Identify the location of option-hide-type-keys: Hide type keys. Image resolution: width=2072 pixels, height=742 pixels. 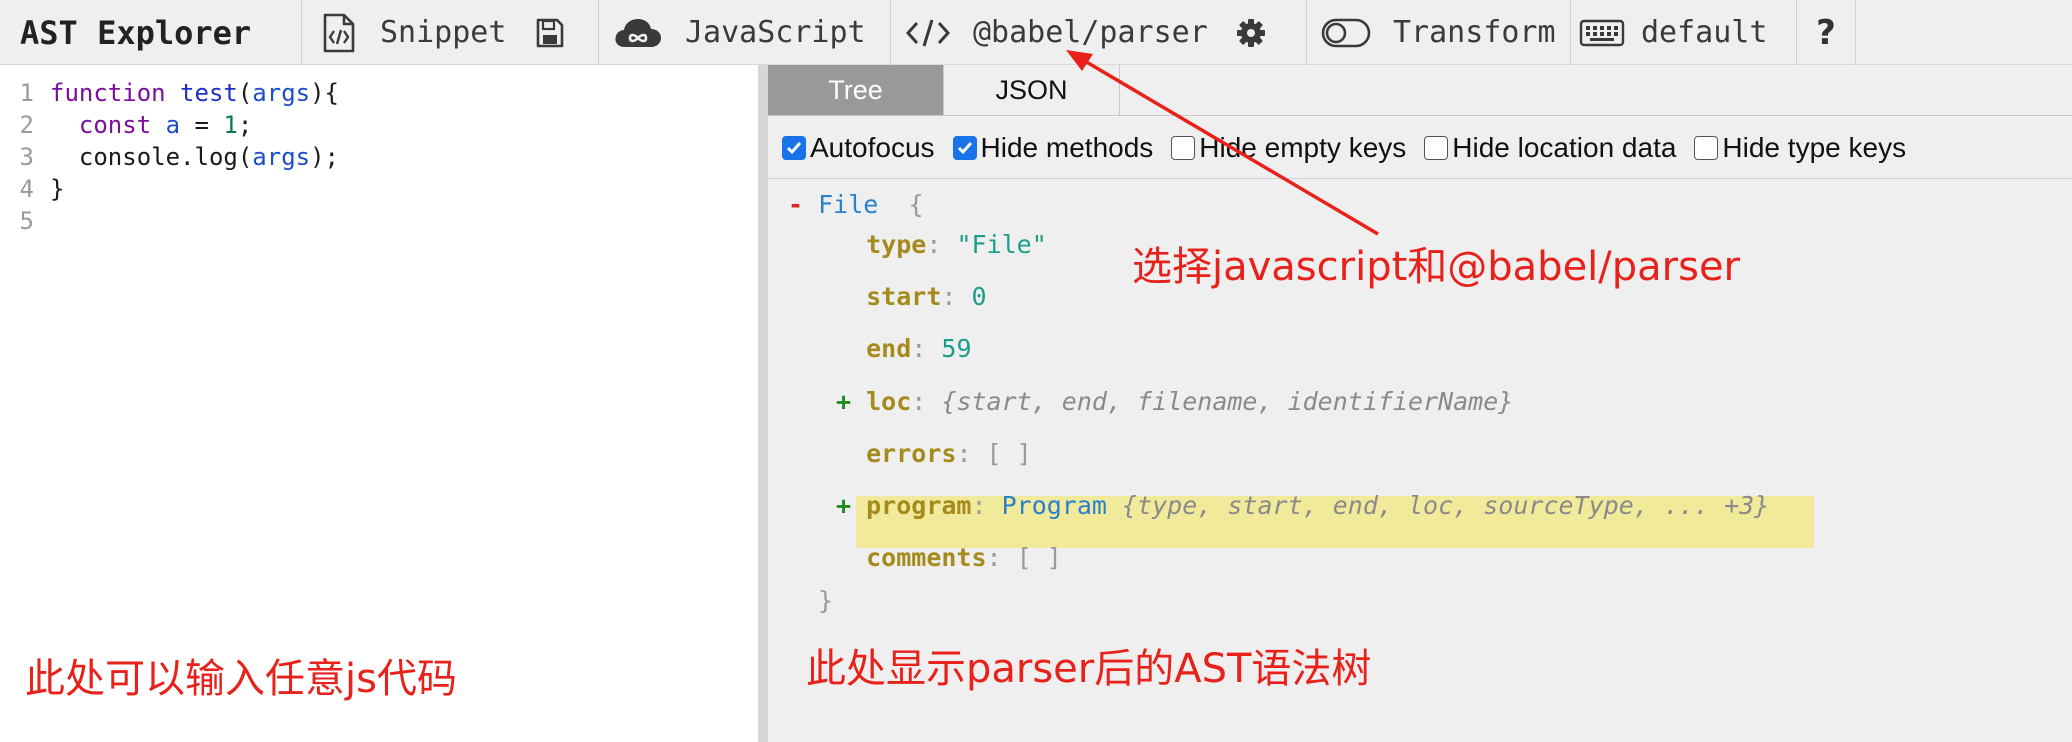
(1800, 148).